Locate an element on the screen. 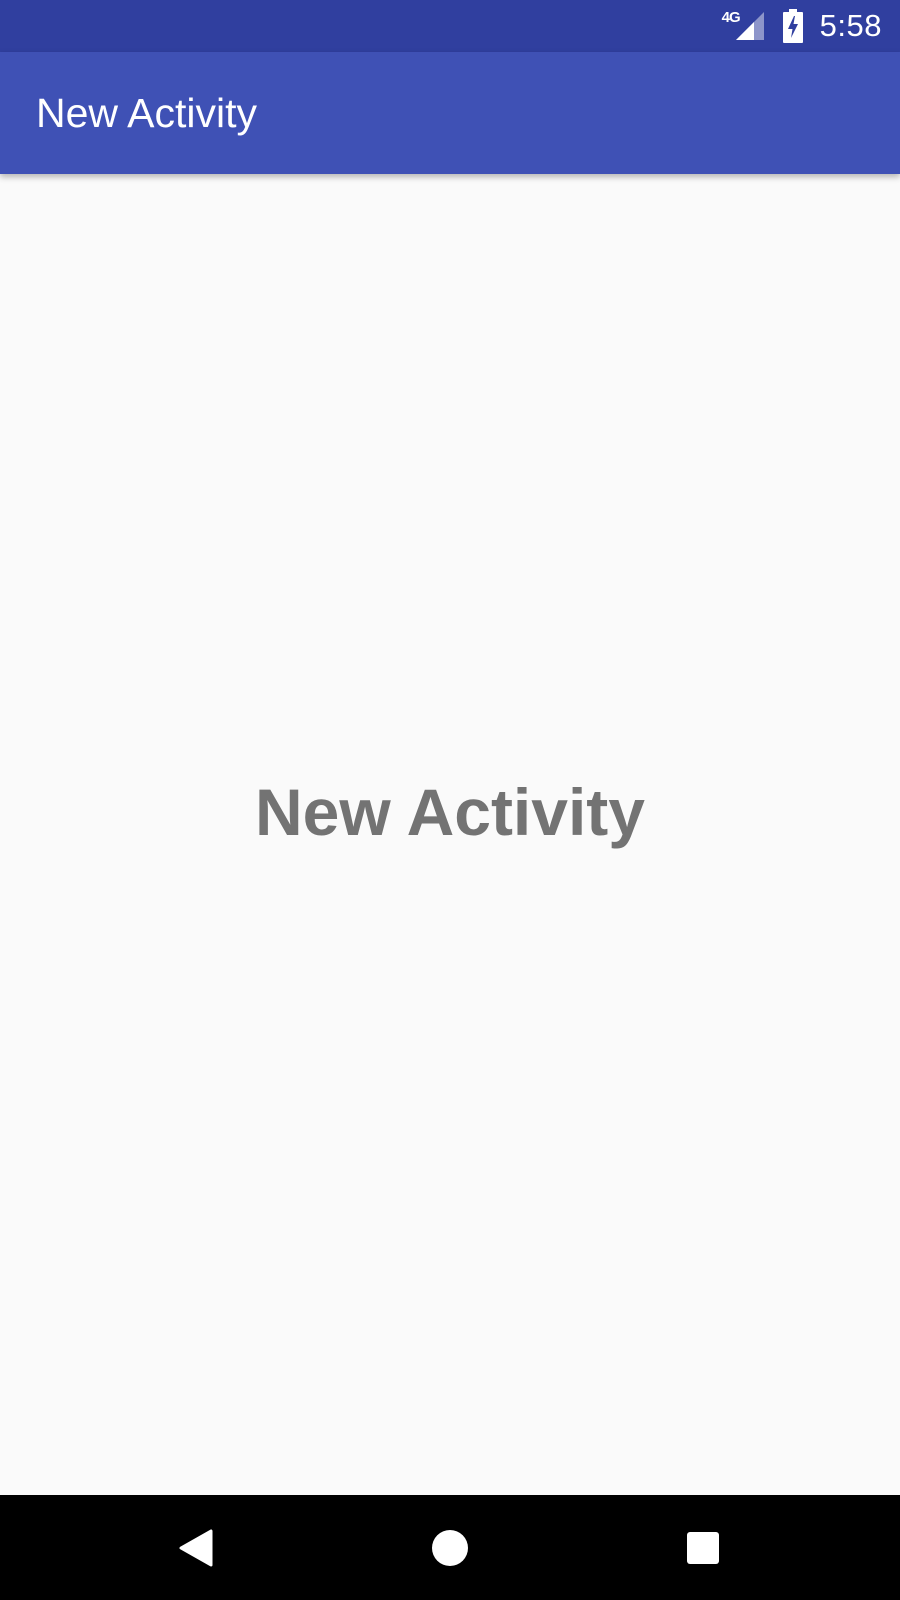 The width and height of the screenshot is (900, 1600). recents-icon is located at coordinates (703, 1547).